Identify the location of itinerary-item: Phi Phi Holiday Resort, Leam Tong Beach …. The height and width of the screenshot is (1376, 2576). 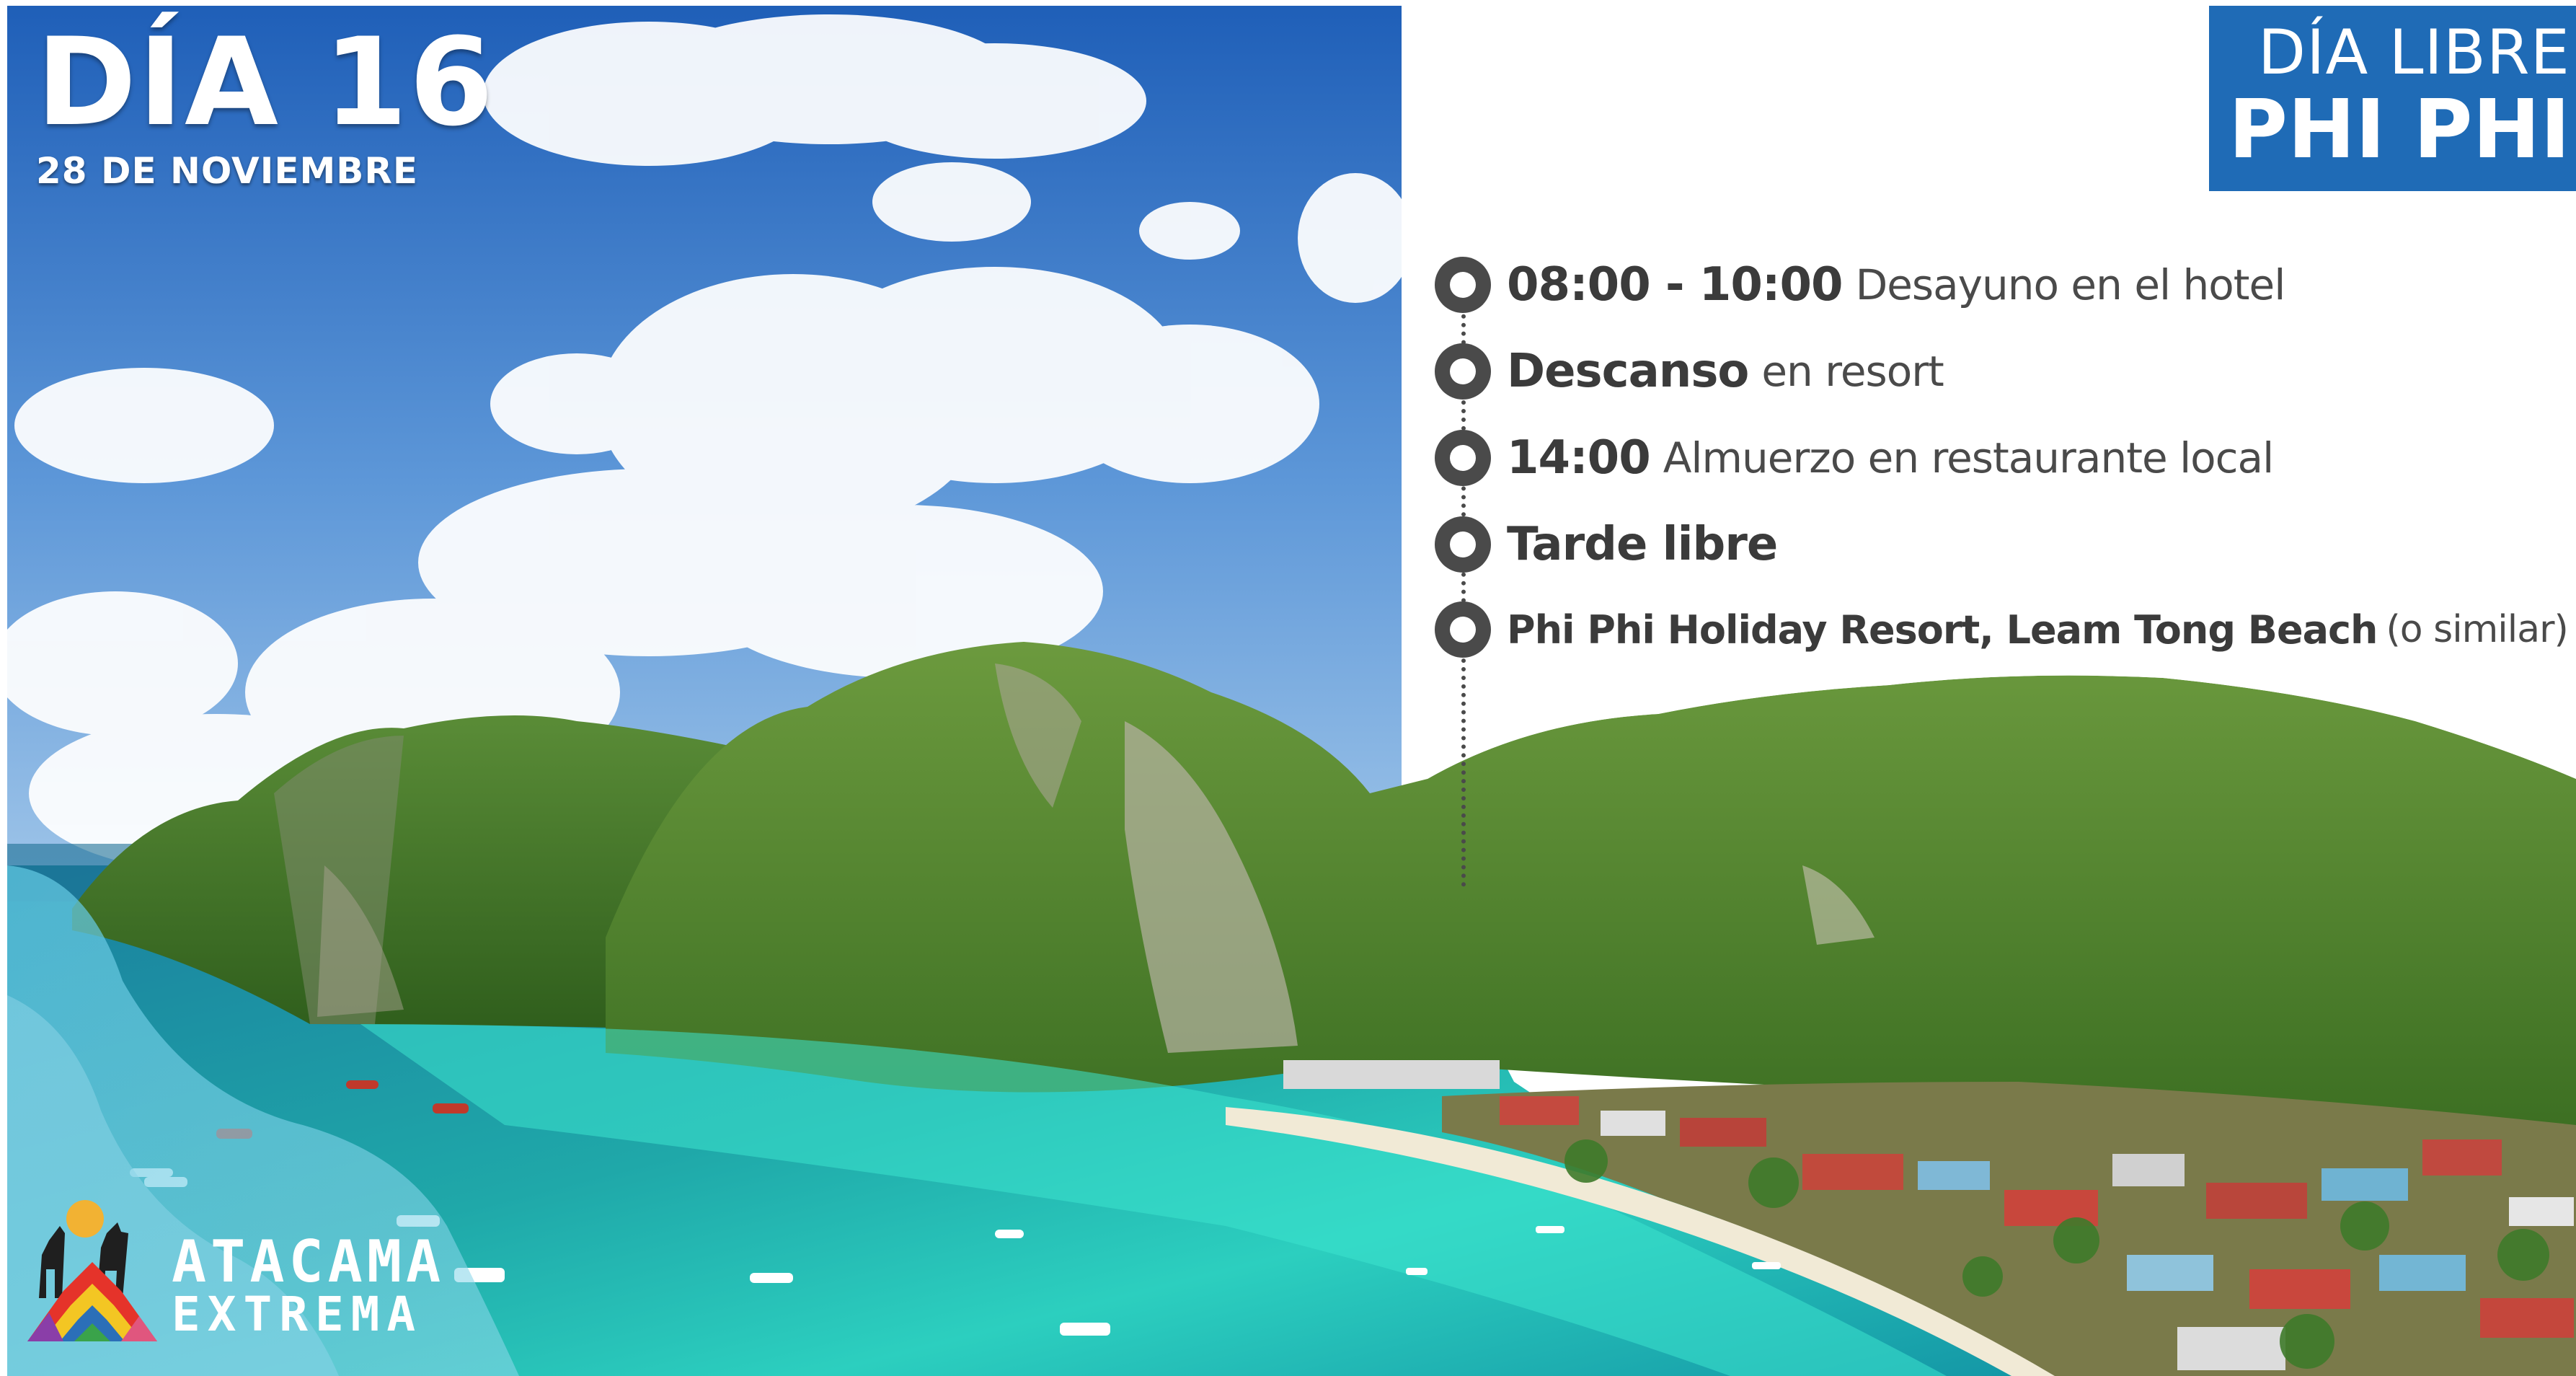
(2002, 629).